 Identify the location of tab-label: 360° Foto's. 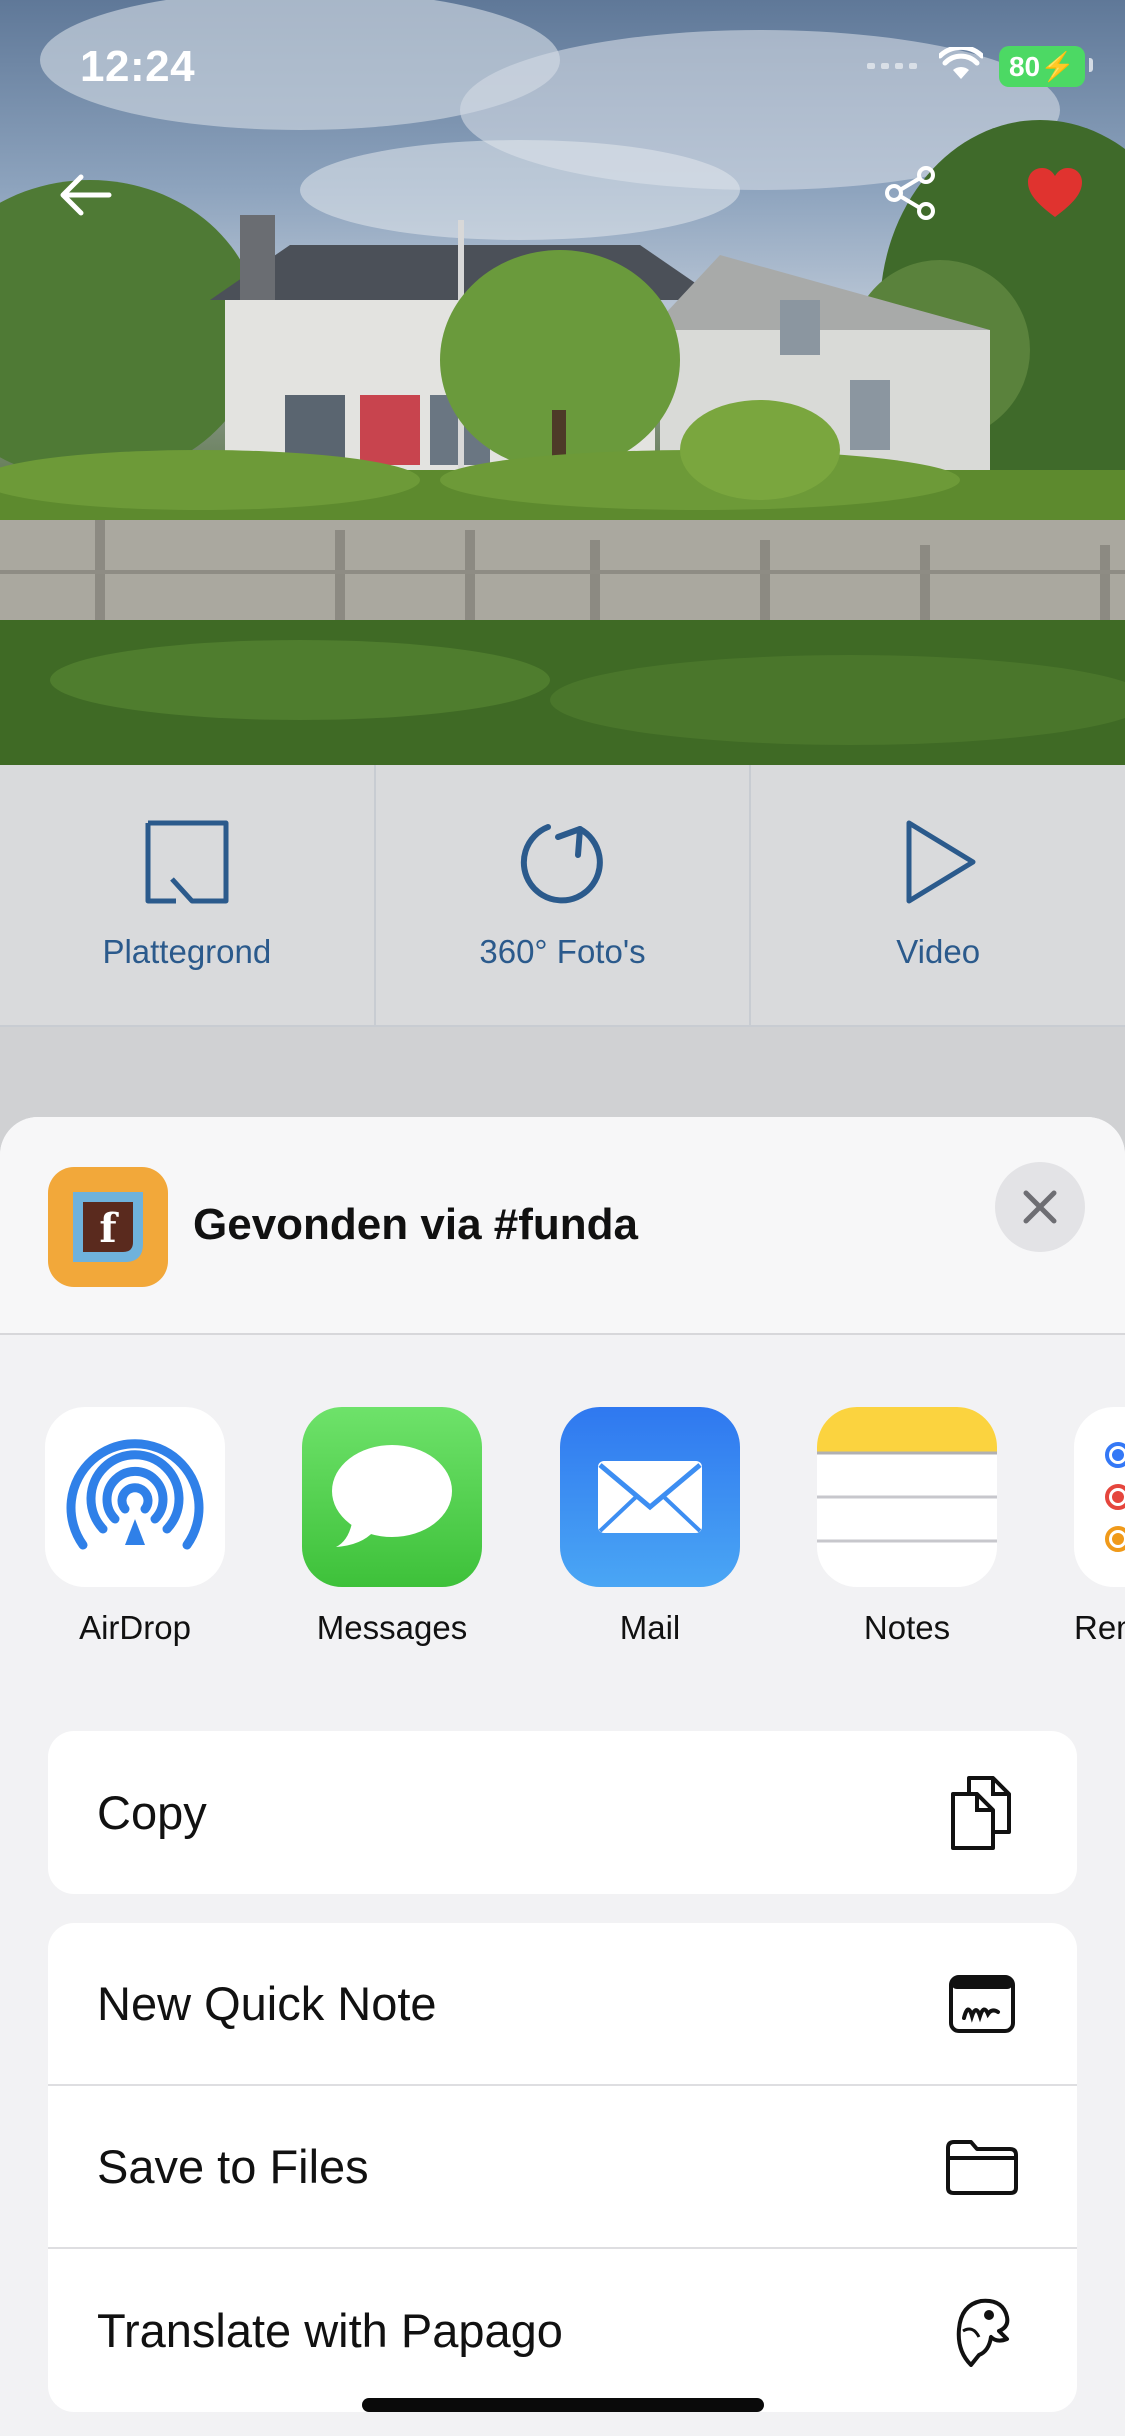
(562, 951).